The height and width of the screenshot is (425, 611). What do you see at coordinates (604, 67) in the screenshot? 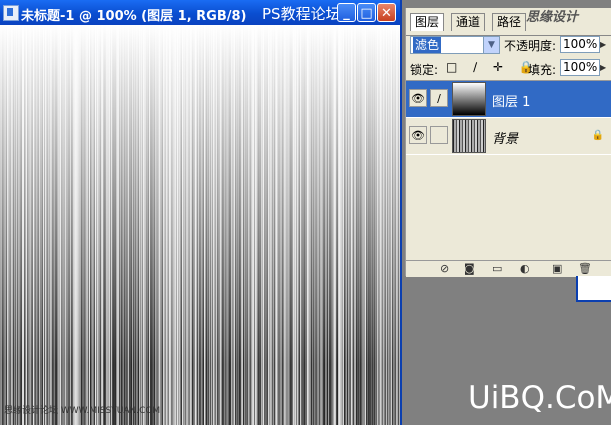
I see `fill-arrow-icon: ▶` at bounding box center [604, 67].